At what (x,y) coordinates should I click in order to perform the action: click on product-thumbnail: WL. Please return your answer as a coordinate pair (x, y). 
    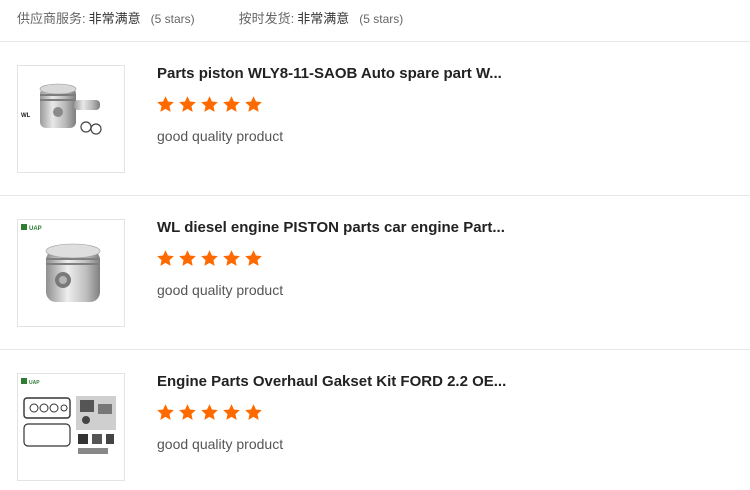
    Looking at the image, I should click on (71, 119).